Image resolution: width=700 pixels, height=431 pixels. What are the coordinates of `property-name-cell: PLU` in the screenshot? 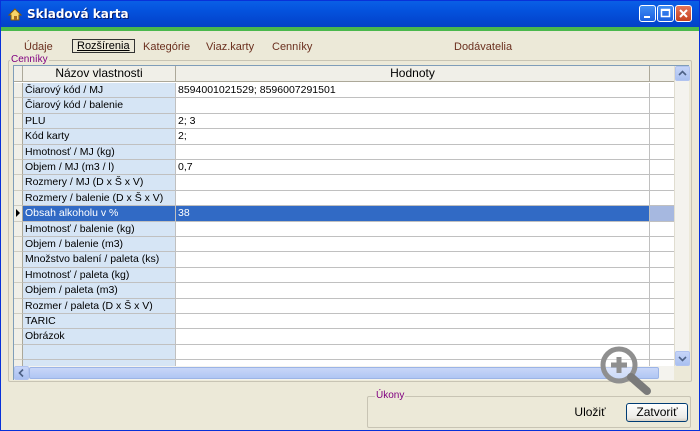 It's located at (99, 121).